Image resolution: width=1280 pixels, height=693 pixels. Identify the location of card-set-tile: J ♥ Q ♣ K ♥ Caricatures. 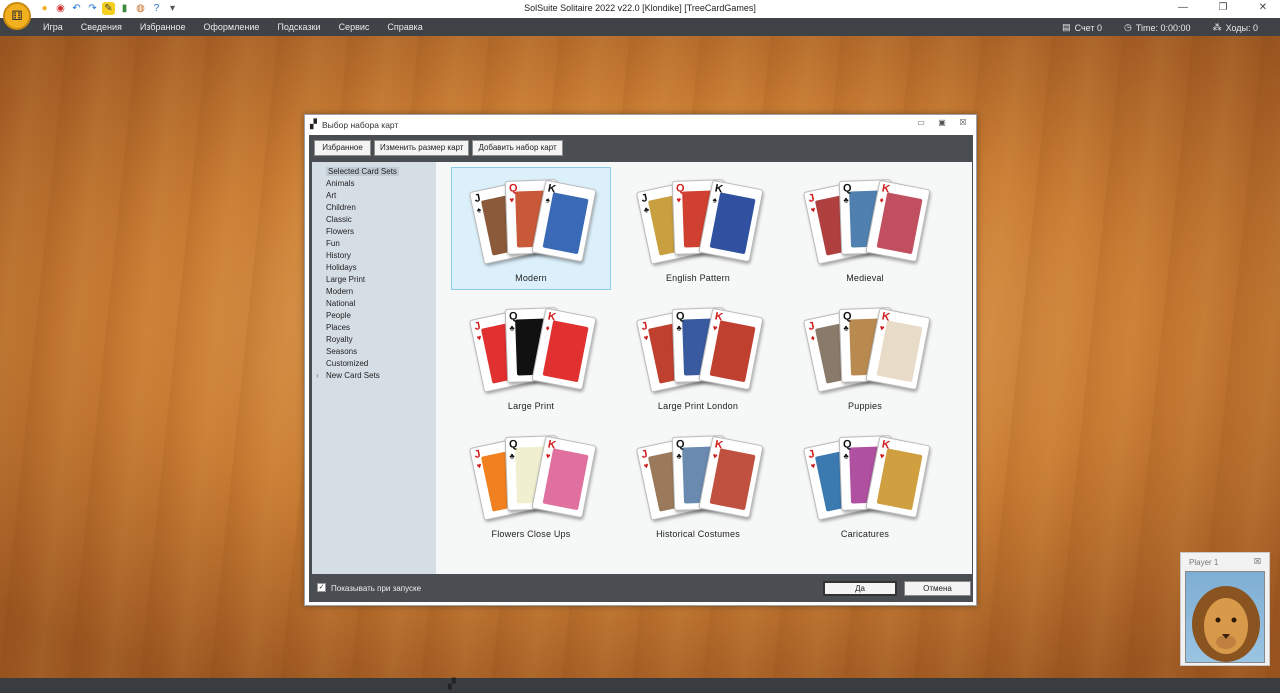
(865, 484).